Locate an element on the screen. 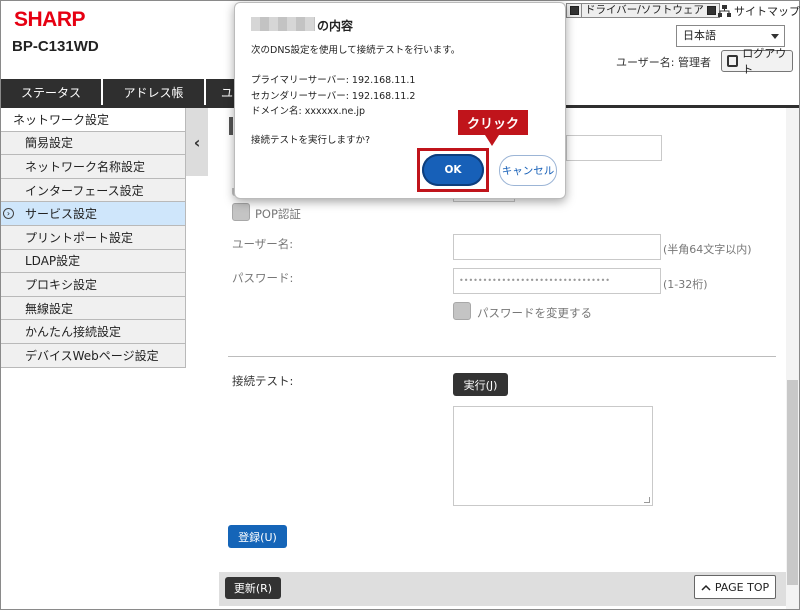  username-label: ユーザー名: is located at coordinates (263, 244).